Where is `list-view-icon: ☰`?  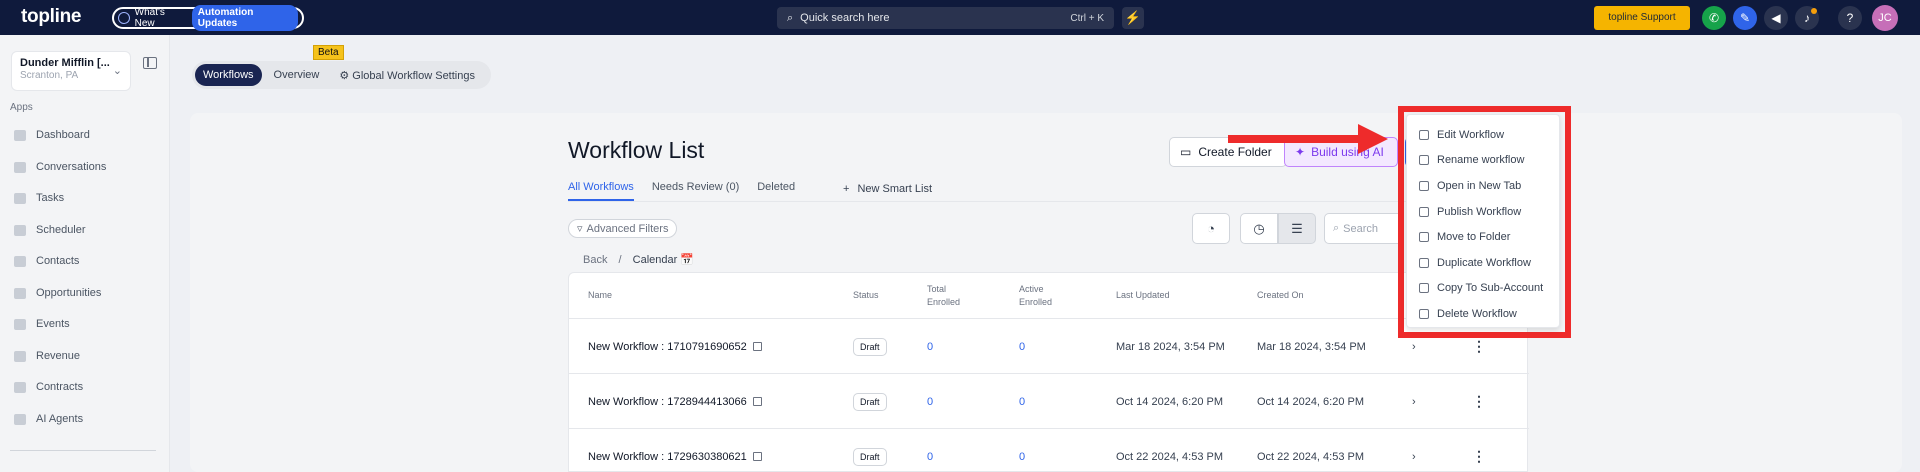
list-view-icon: ☰ is located at coordinates (1297, 228).